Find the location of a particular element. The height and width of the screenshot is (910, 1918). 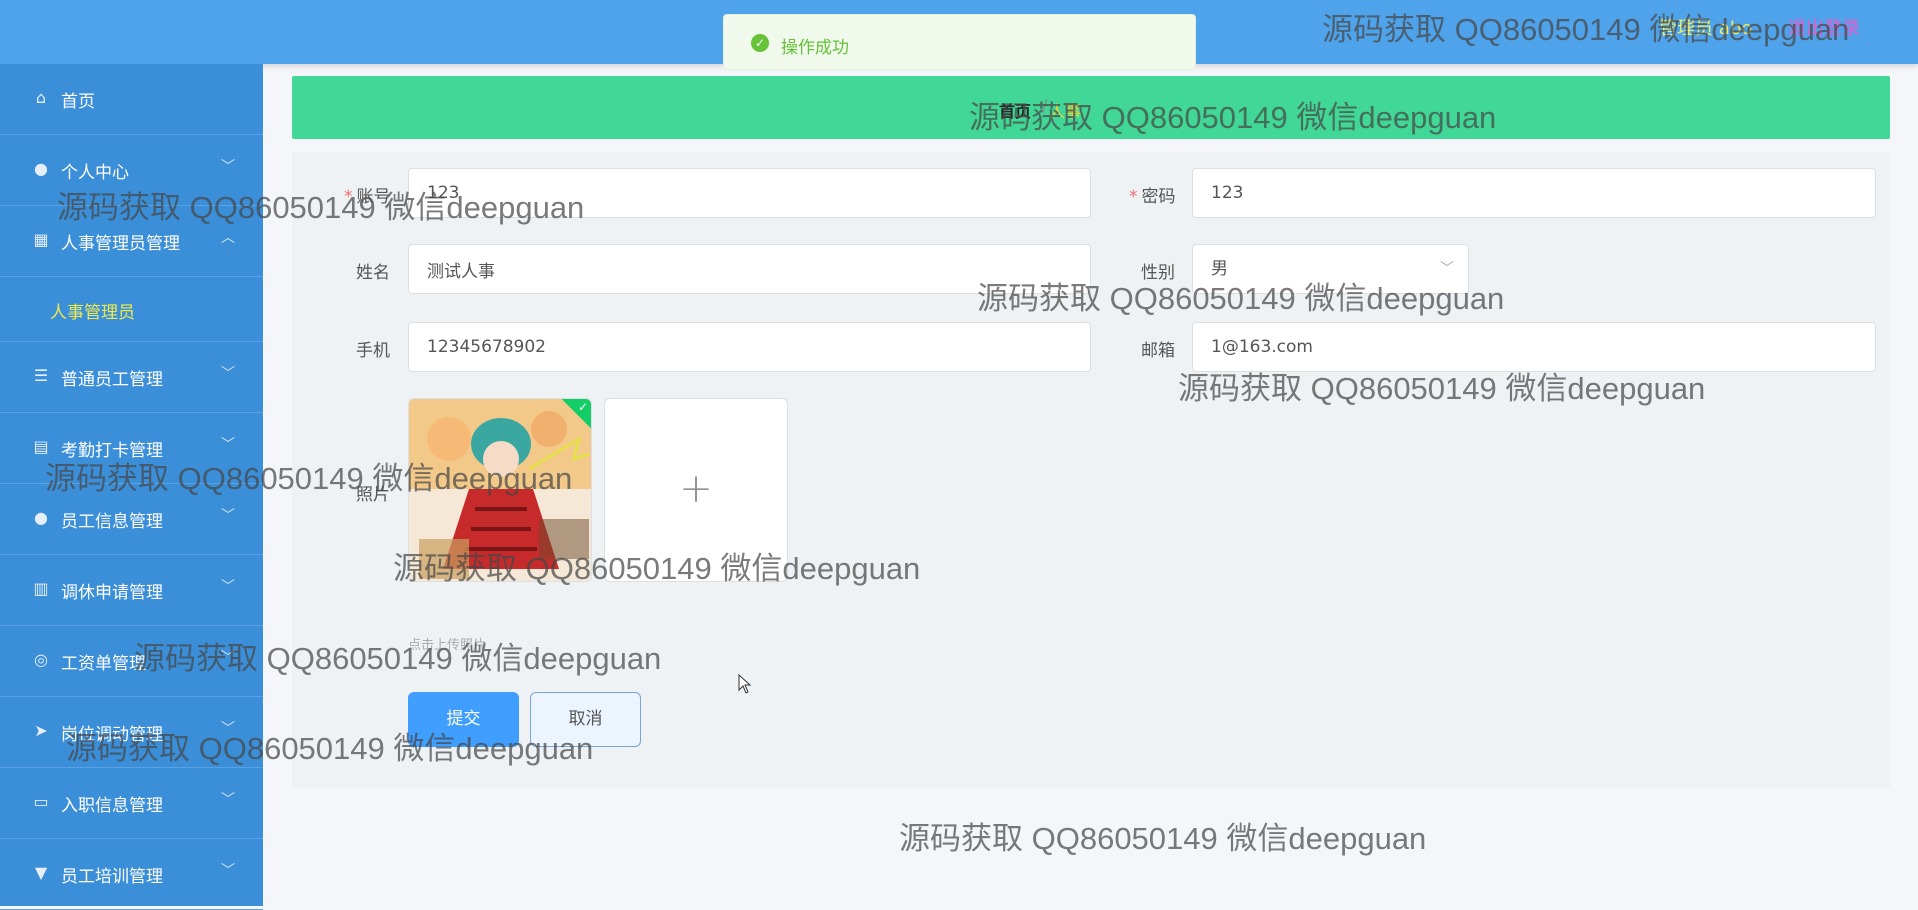

sidebar-item-transfer-management: ➤ 岗位调动管理 ﹀ is located at coordinates (131, 732).